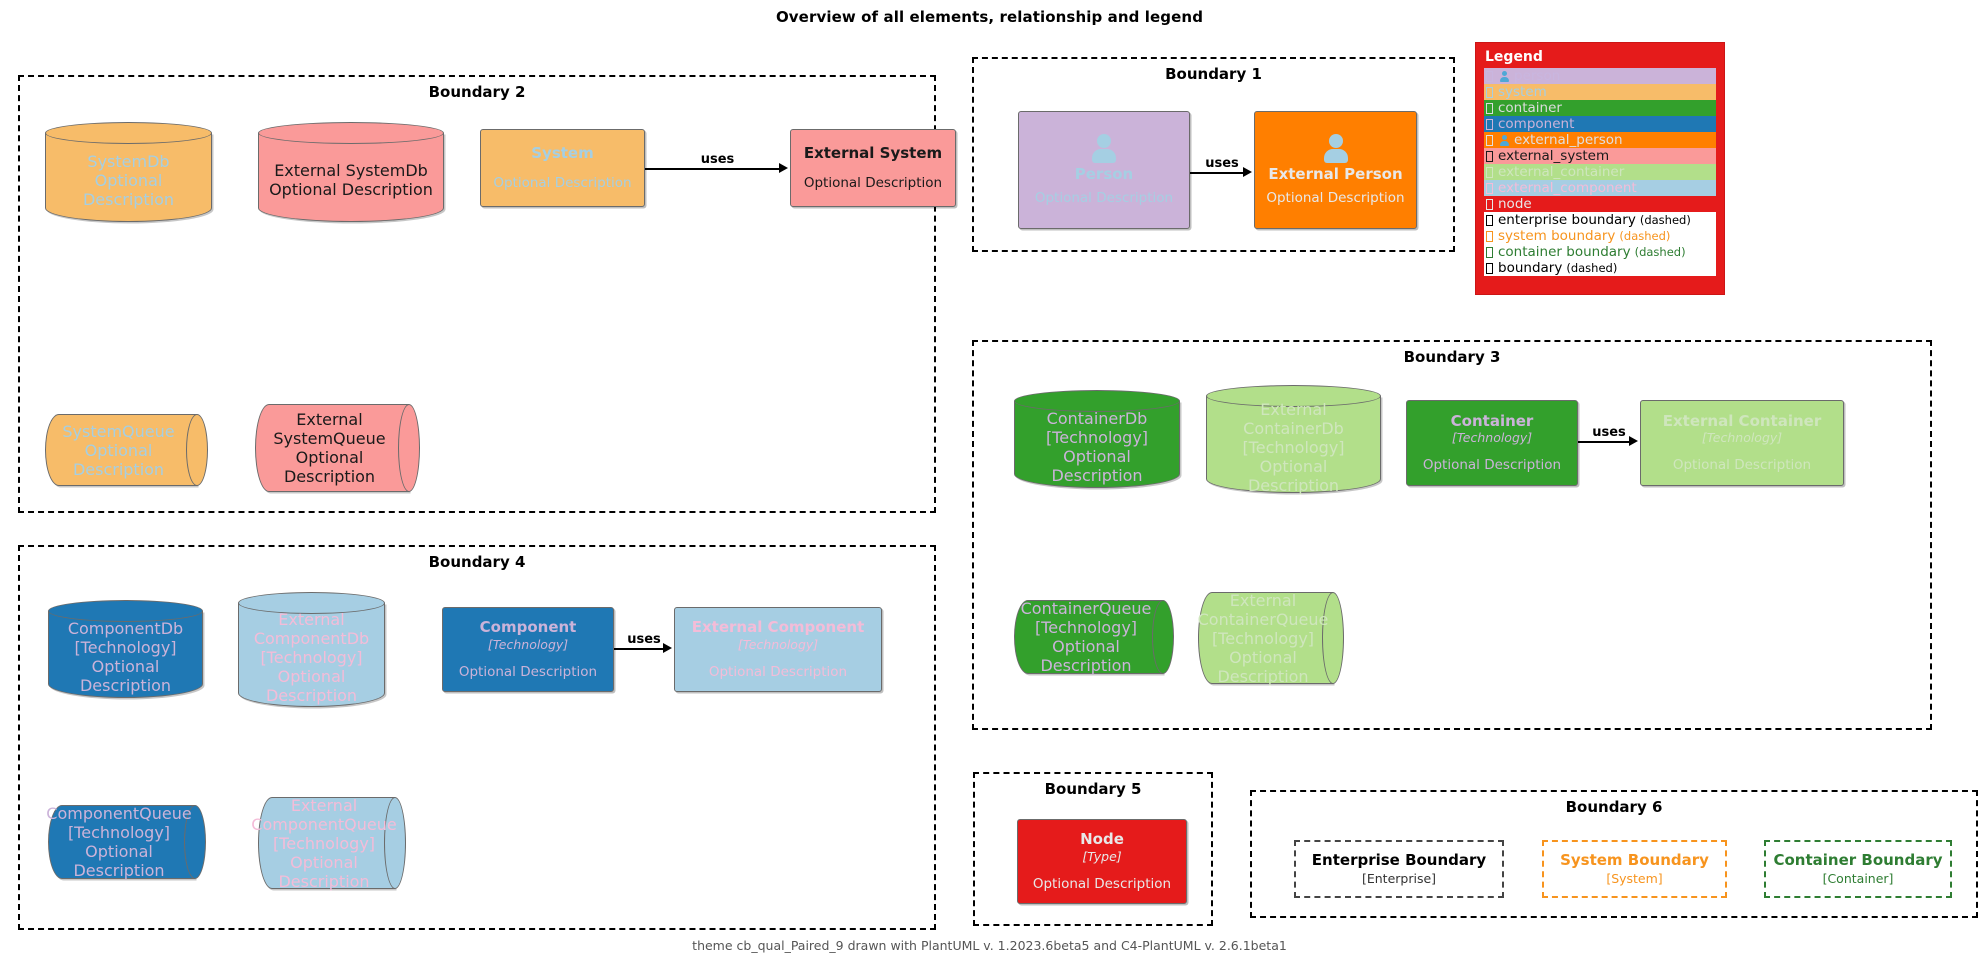 Image resolution: width=1979 pixels, height=959 pixels. What do you see at coordinates (1530, 108) in the screenshot?
I see `legend-label: container` at bounding box center [1530, 108].